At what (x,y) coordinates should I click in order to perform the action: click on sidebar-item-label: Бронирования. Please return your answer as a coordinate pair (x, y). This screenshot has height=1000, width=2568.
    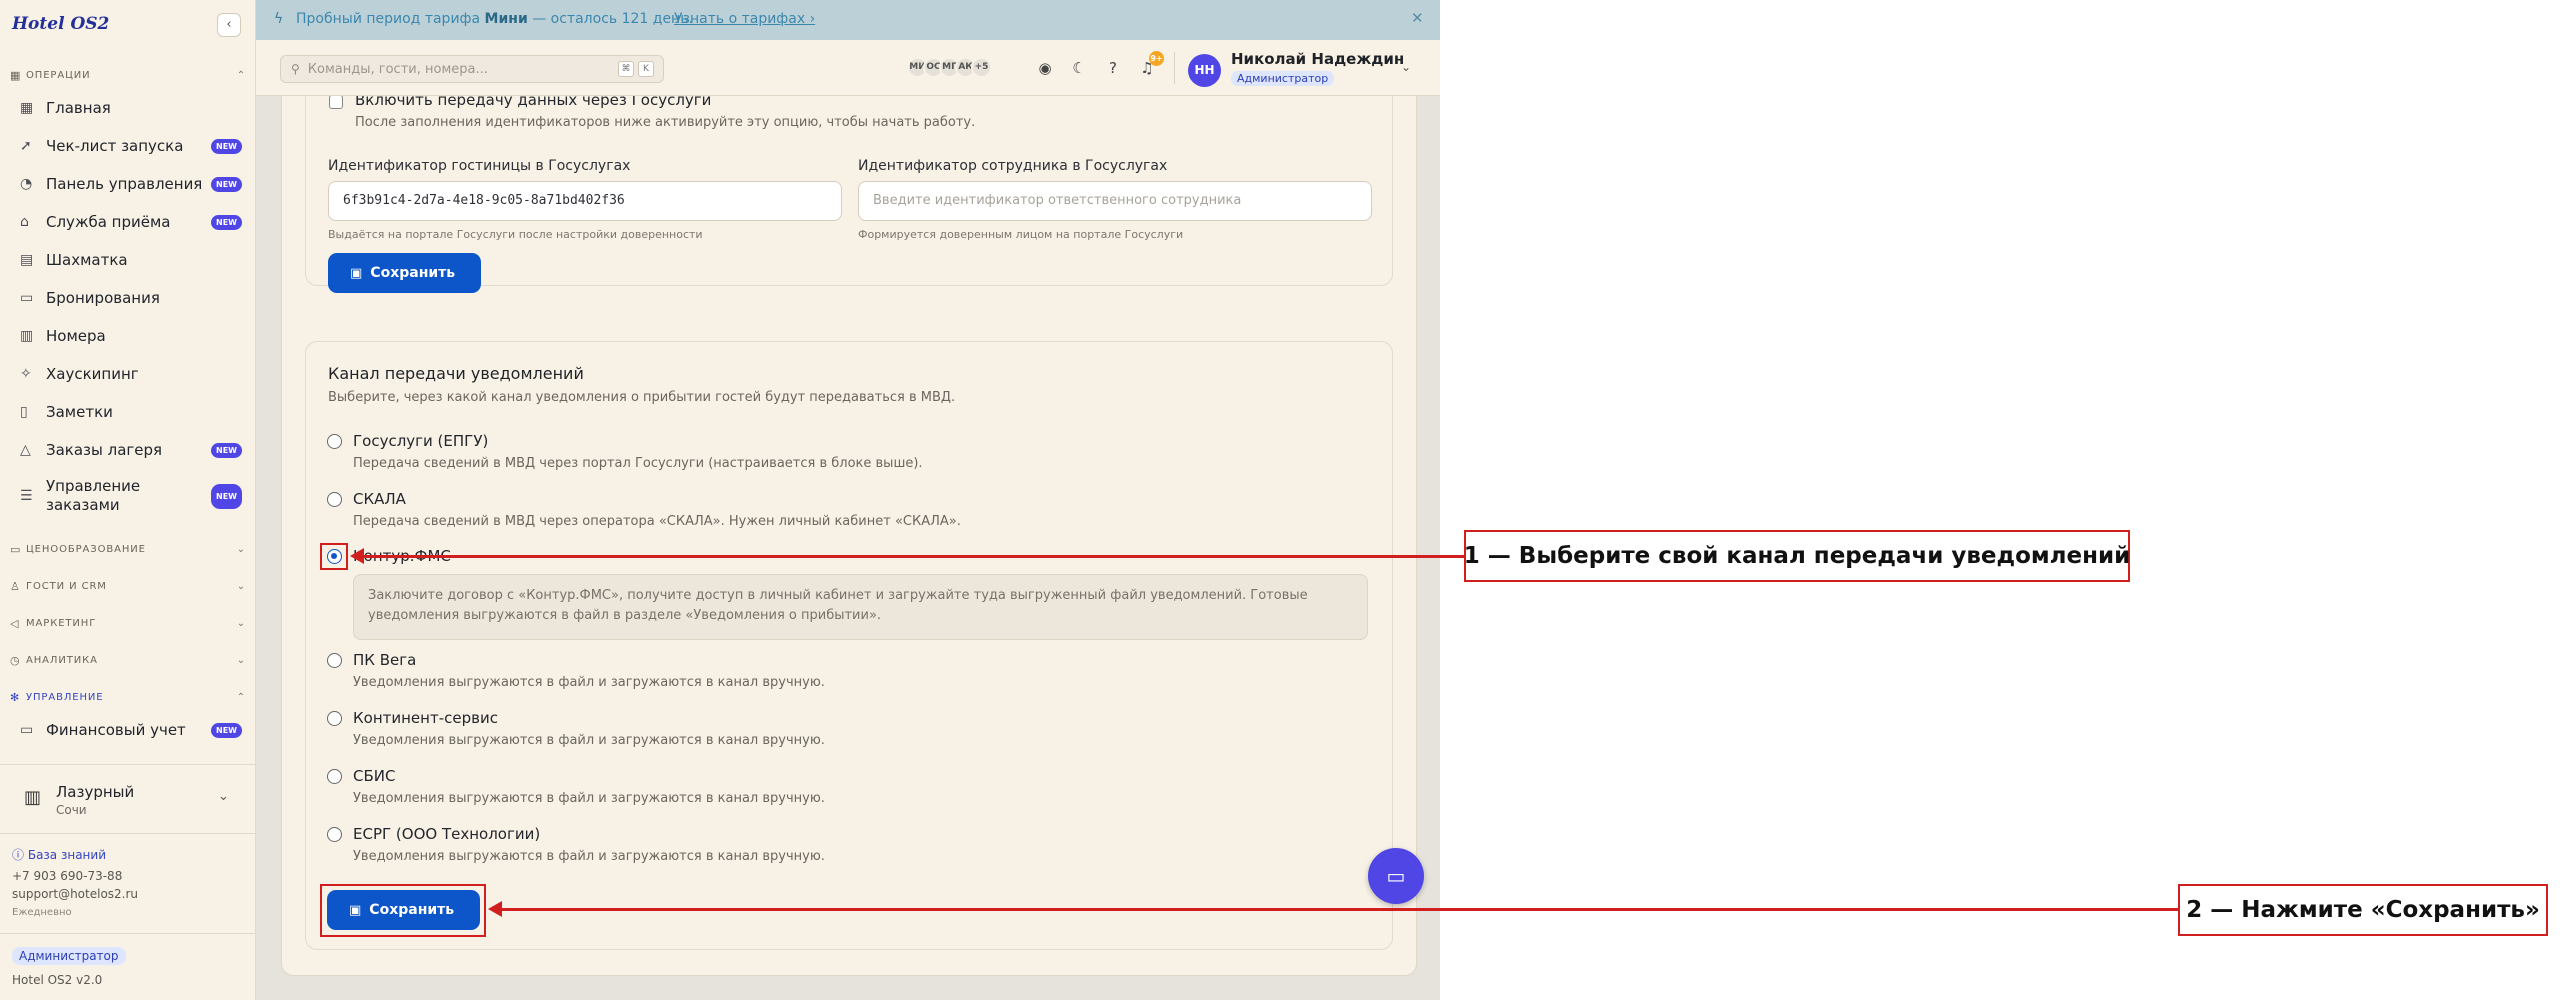
    Looking at the image, I should click on (103, 298).